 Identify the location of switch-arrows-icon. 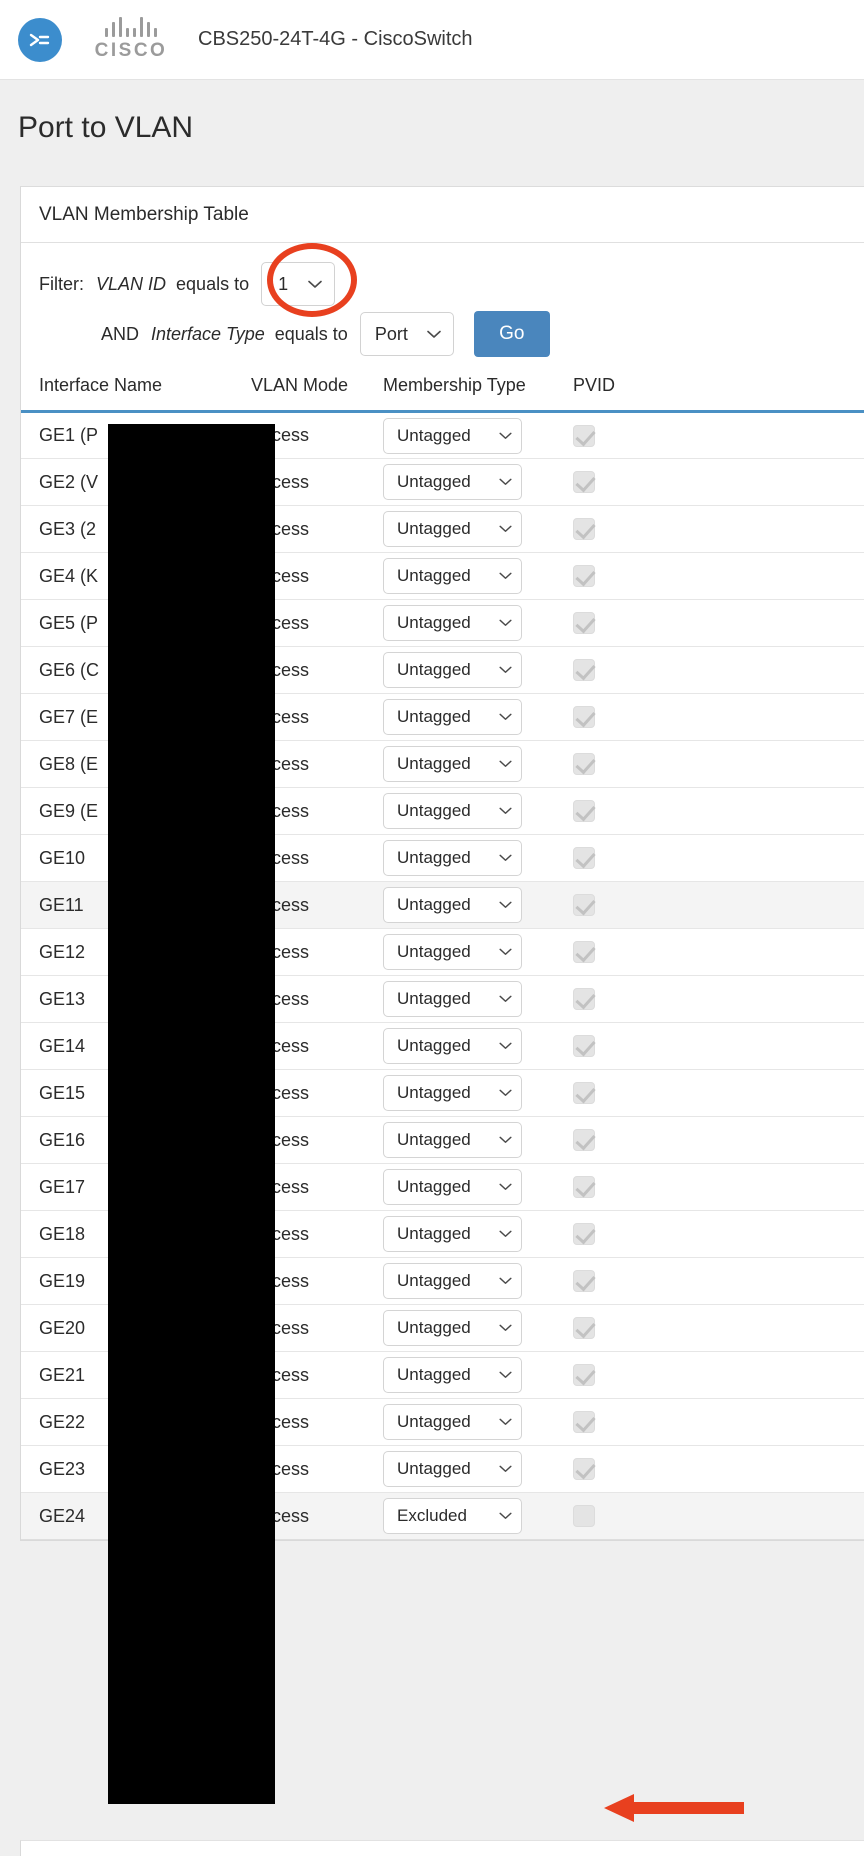
(40, 39).